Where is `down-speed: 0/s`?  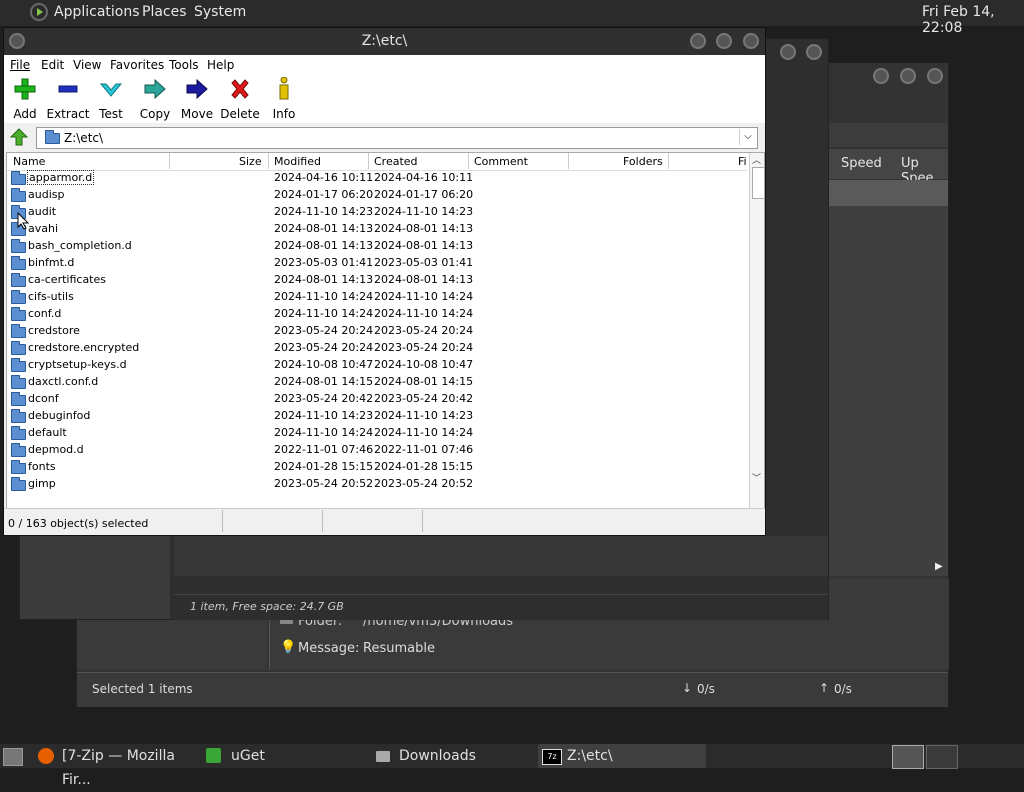
down-speed: 0/s is located at coordinates (706, 689).